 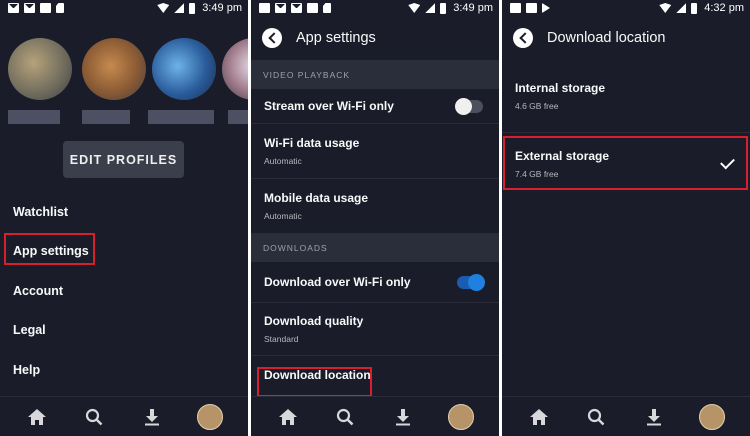 I want to click on status-time: 4:32 pm, so click(x=724, y=8).